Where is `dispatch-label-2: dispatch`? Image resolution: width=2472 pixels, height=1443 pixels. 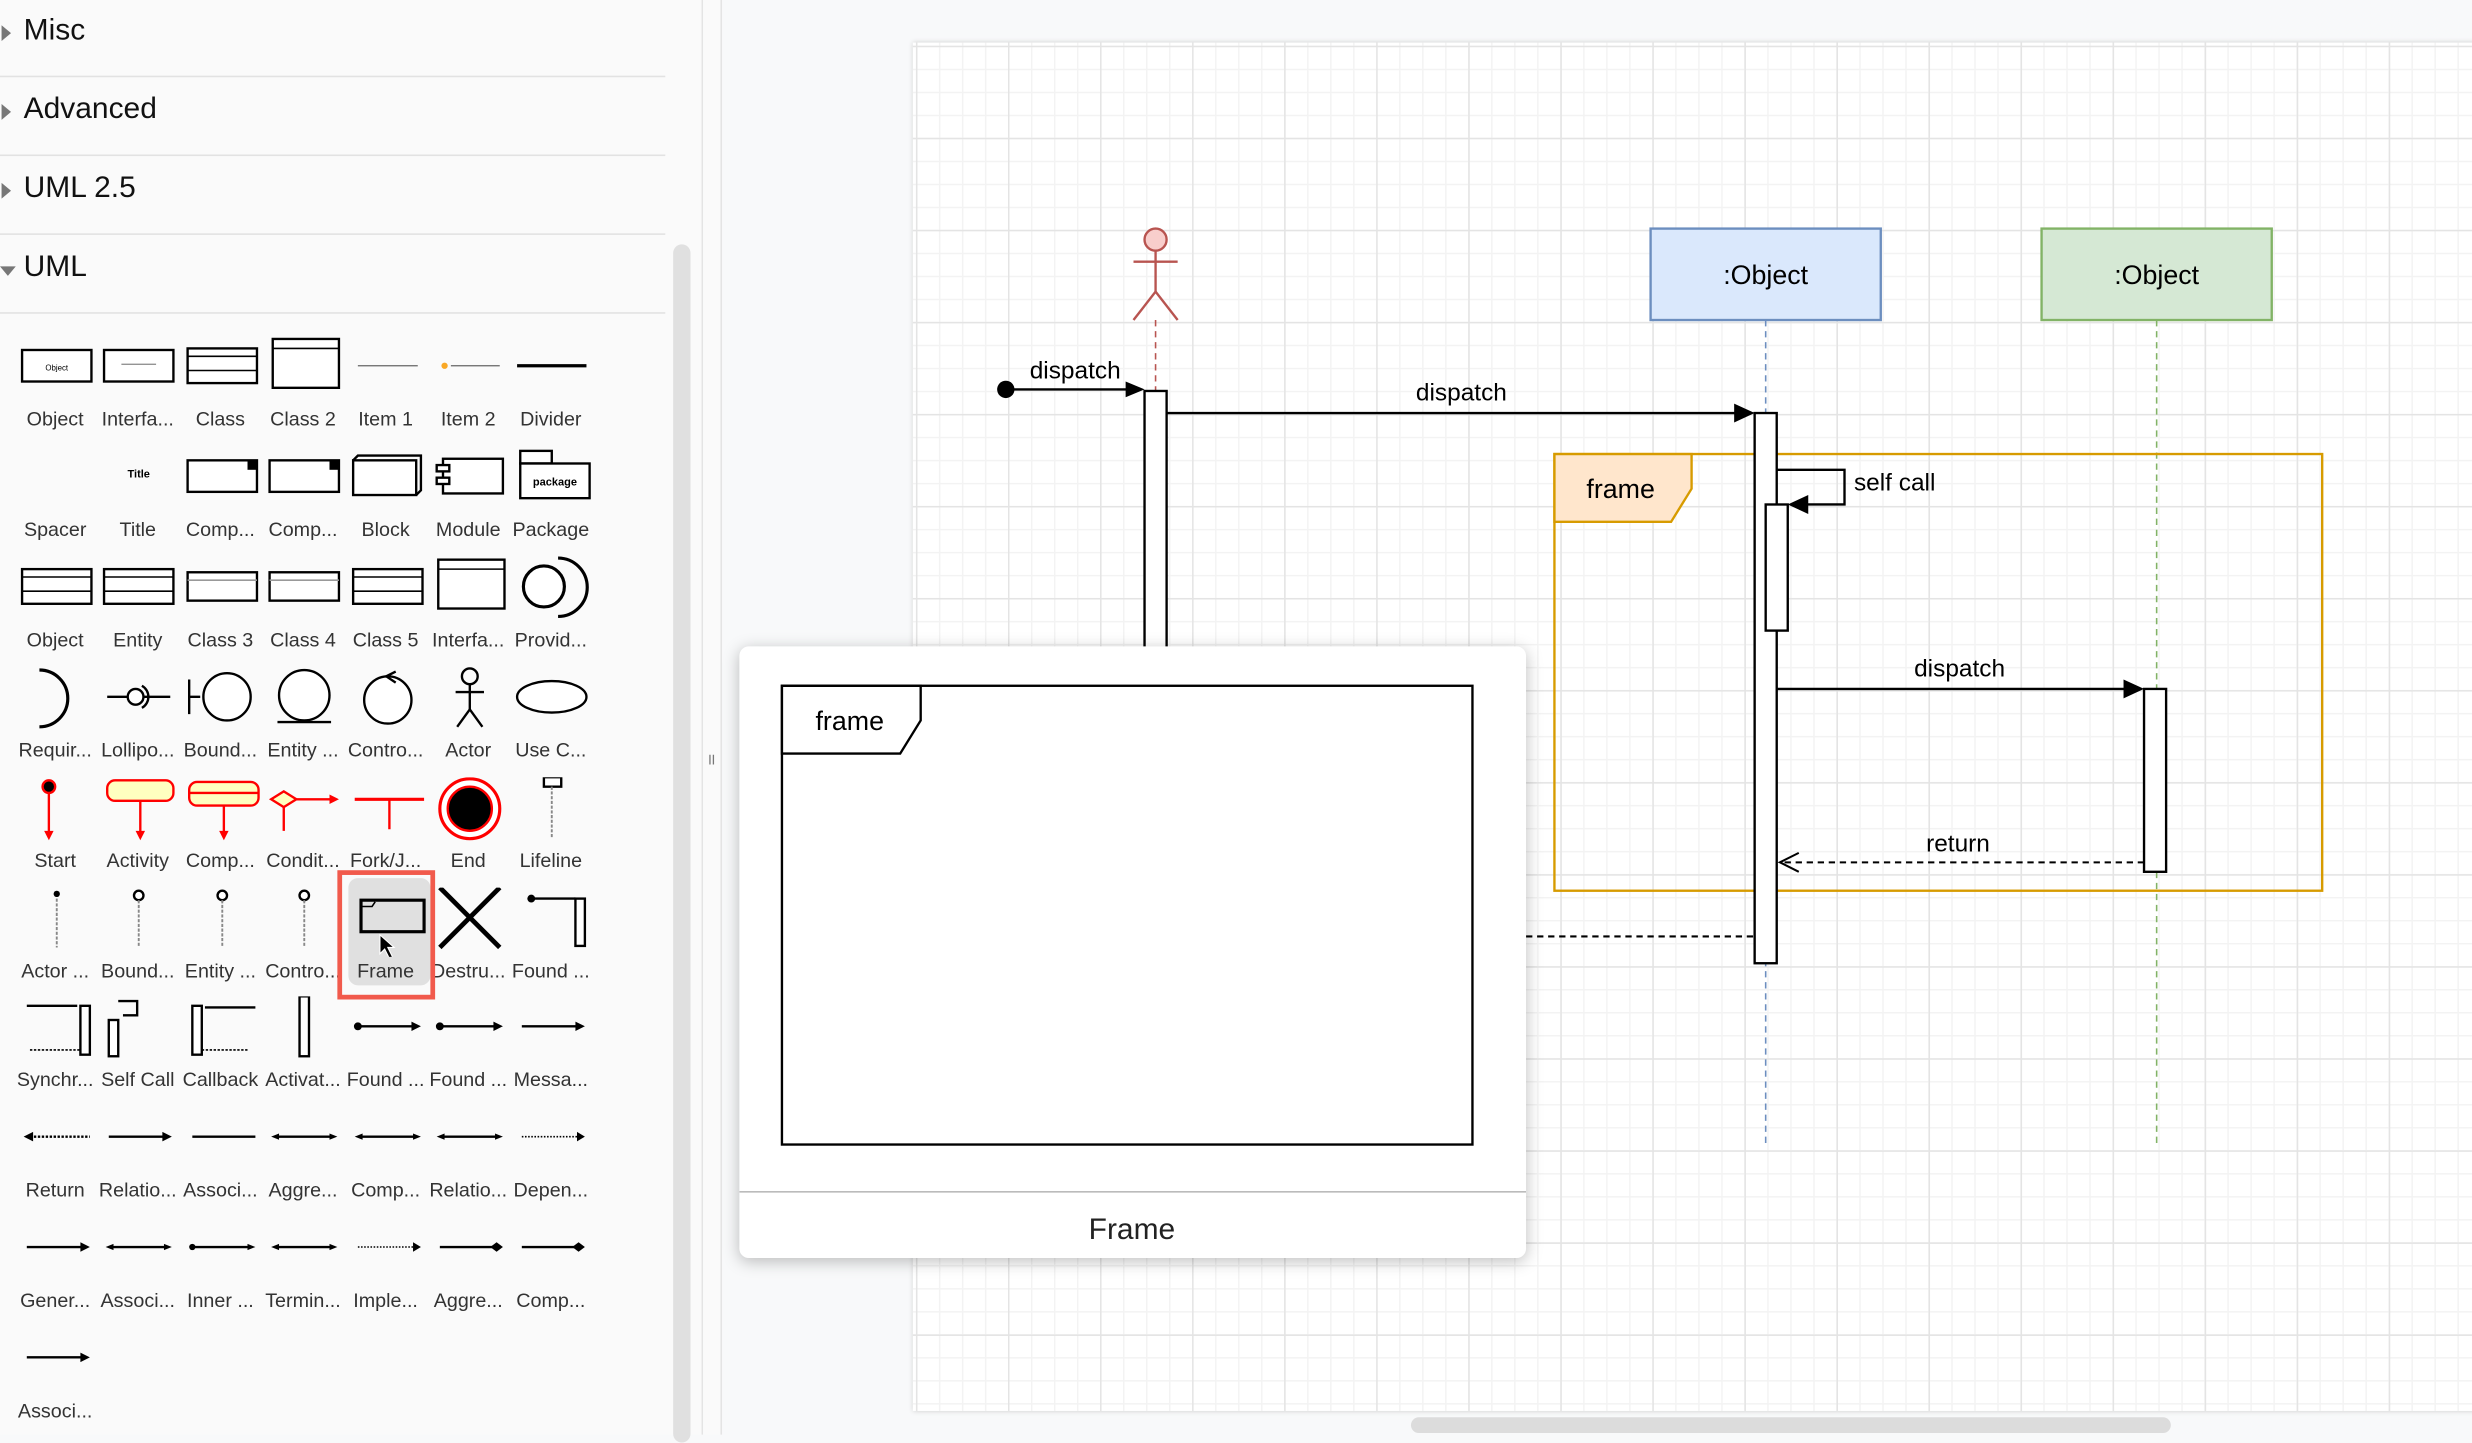 dispatch-label-2: dispatch is located at coordinates (1959, 668).